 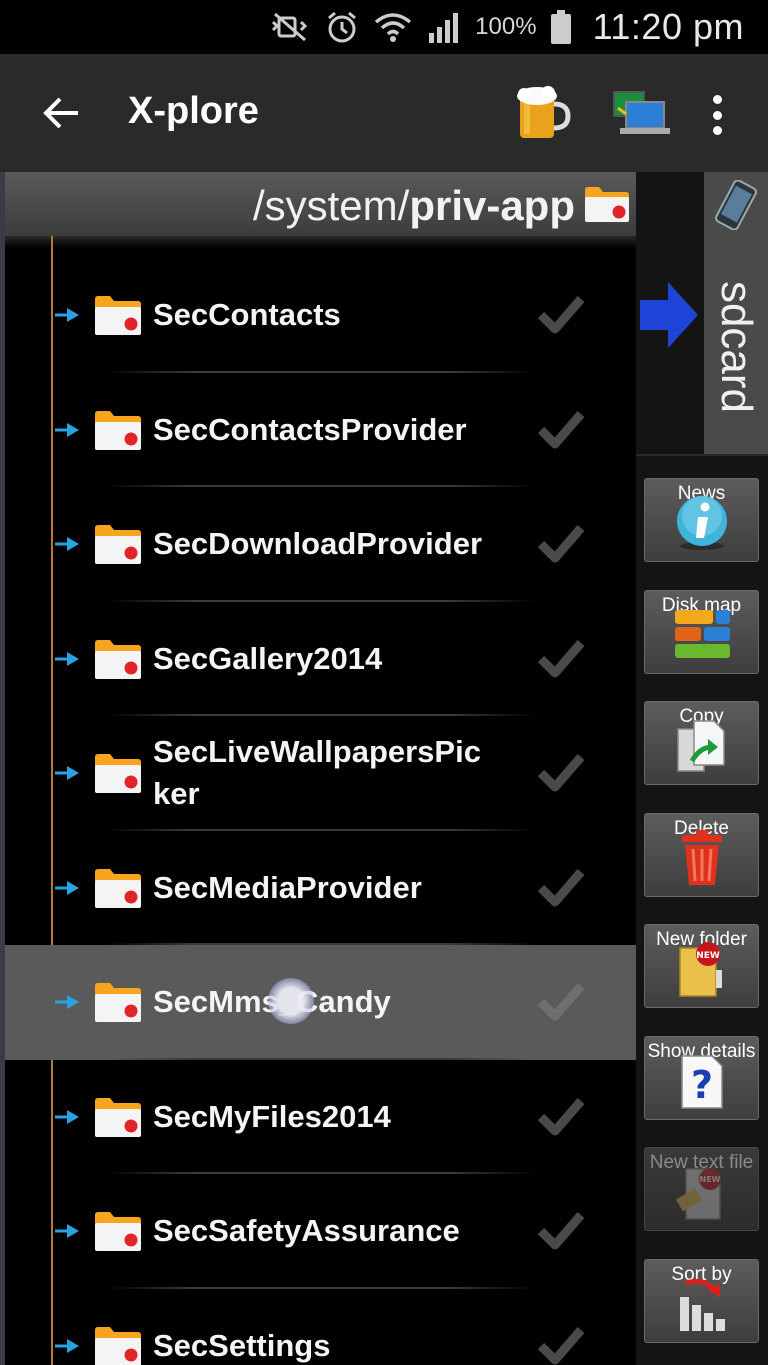 I want to click on info-icon, so click(x=702, y=525).